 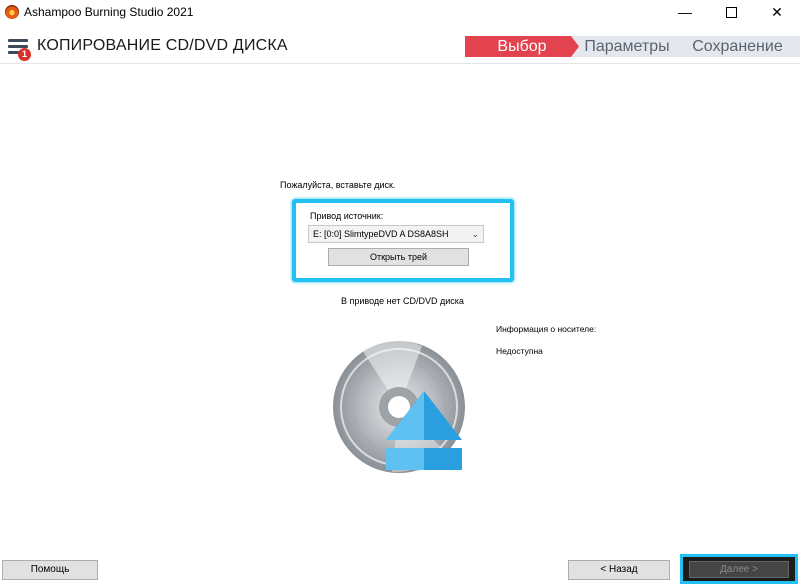 I want to click on step-save: Сохранение, so click(x=737, y=46).